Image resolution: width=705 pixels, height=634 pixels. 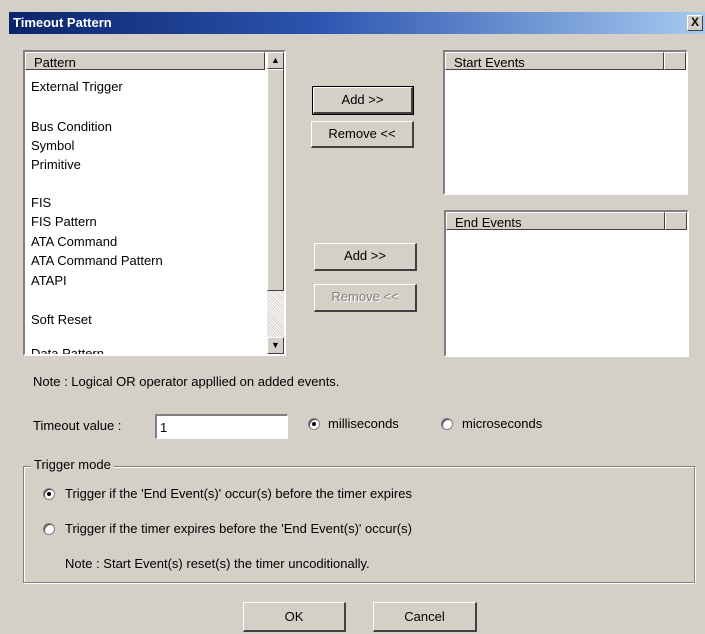 I want to click on microseconds-radio, so click(x=447, y=424).